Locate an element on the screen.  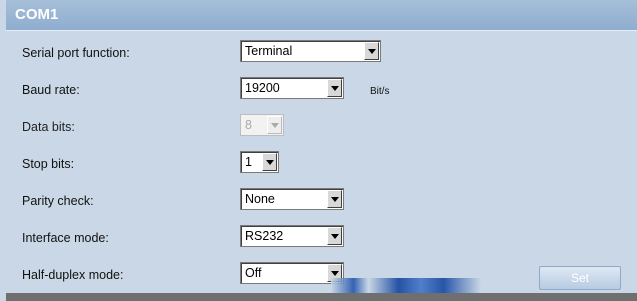
baud-rate-unit: Bit/s is located at coordinates (380, 91).